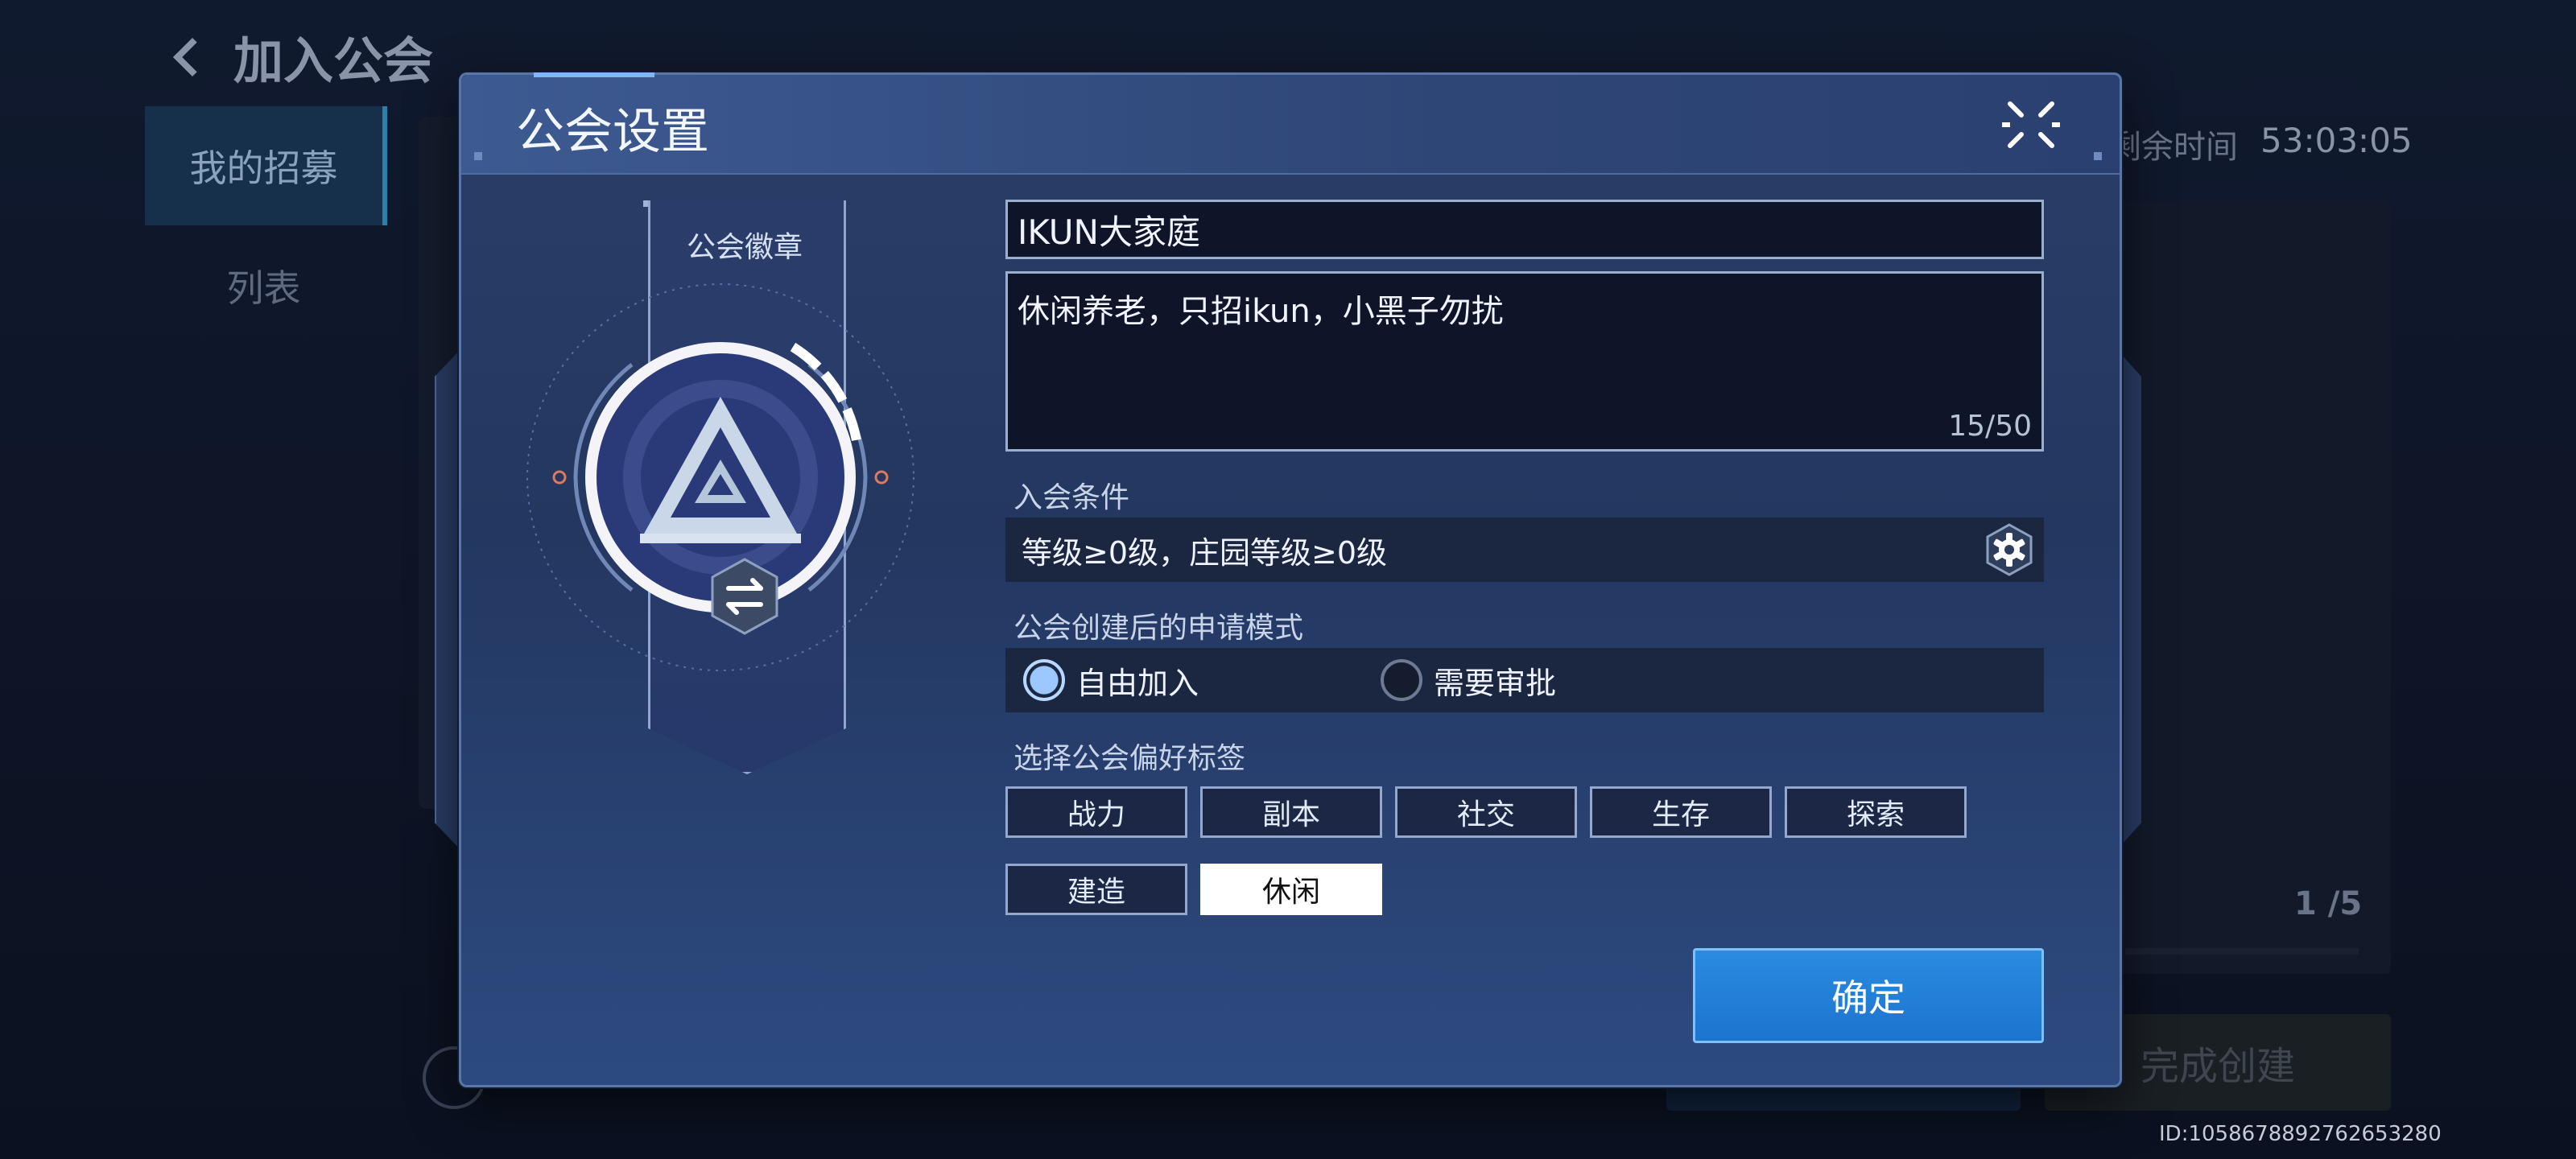  What do you see at coordinates (1291, 889) in the screenshot?
I see `tag-leisure: 休闲` at bounding box center [1291, 889].